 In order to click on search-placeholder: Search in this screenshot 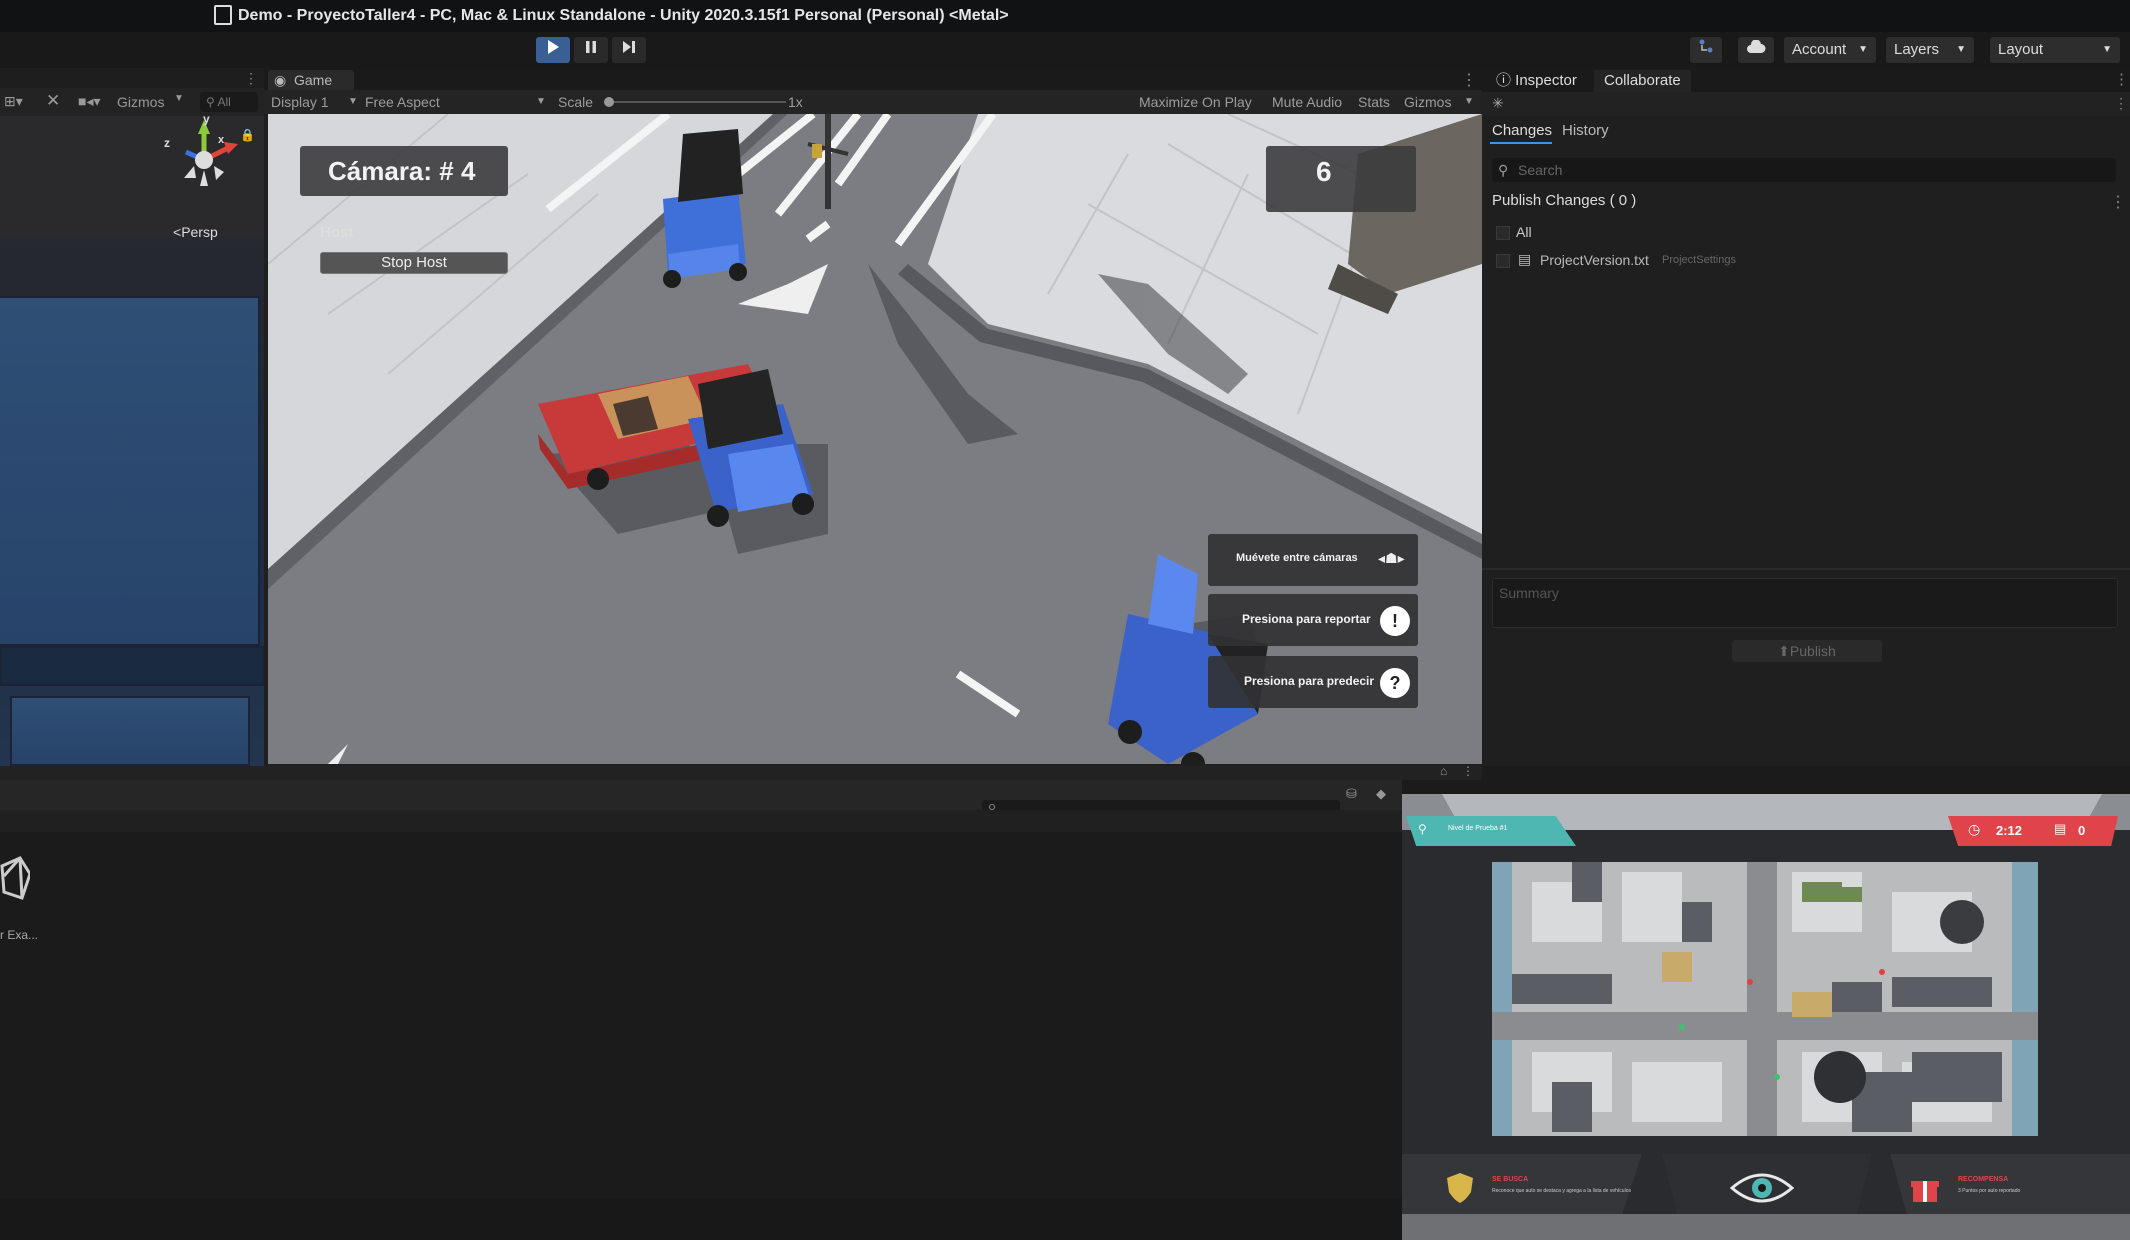, I will do `click(1540, 170)`.